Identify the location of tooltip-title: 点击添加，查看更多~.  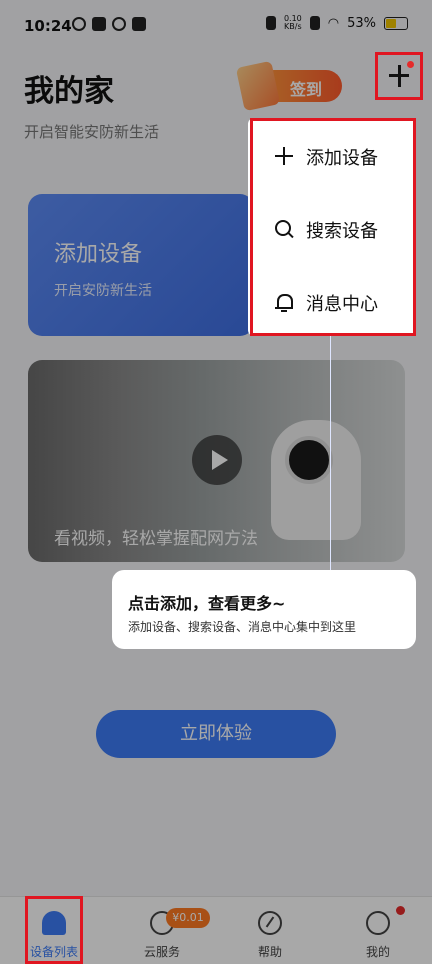
(207, 603).